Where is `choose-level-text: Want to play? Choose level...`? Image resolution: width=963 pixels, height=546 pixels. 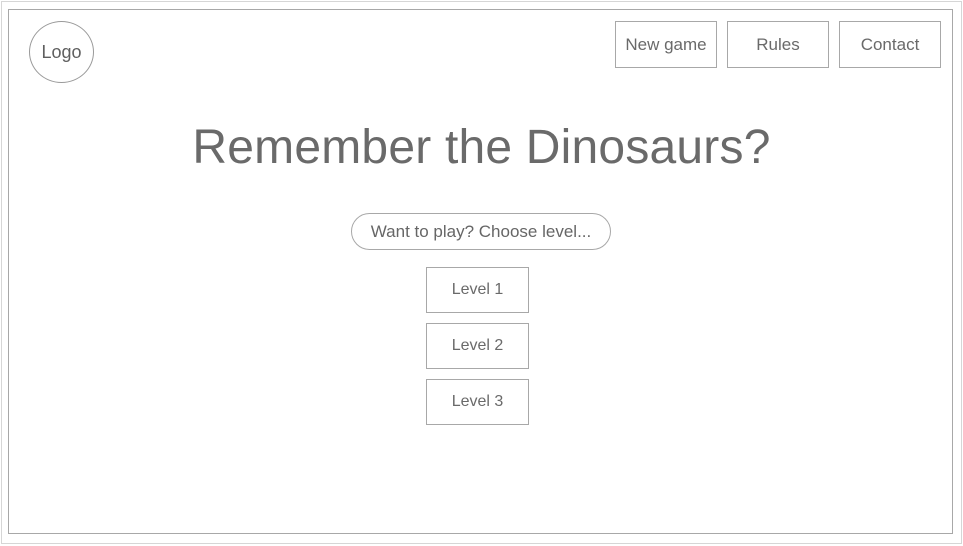 choose-level-text: Want to play? Choose level... is located at coordinates (481, 231).